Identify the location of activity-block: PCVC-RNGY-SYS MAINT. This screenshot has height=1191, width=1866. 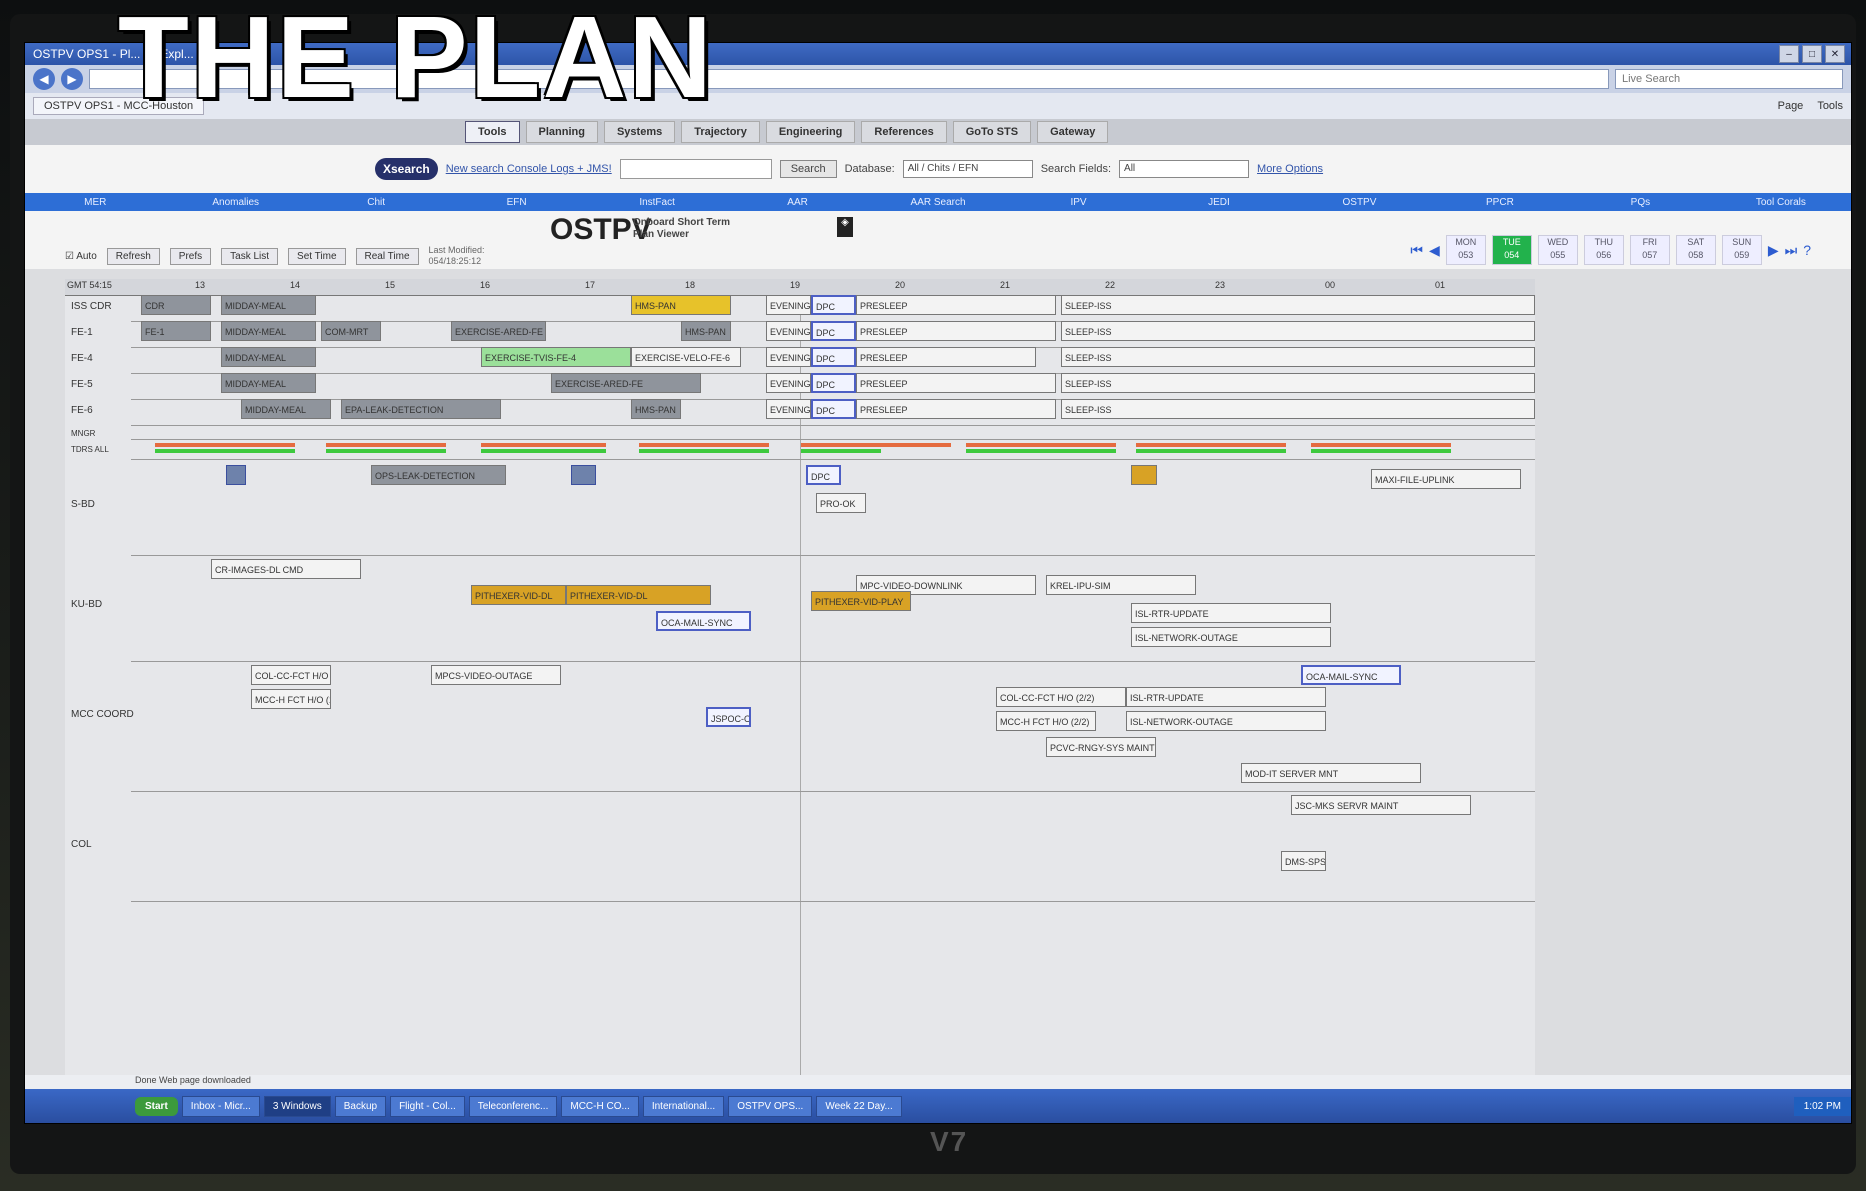
(1101, 747).